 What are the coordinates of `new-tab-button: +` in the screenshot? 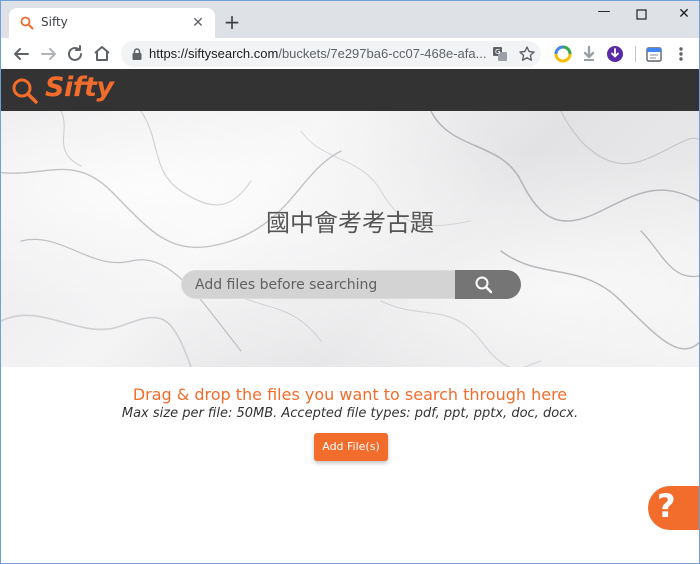 It's located at (232, 22).